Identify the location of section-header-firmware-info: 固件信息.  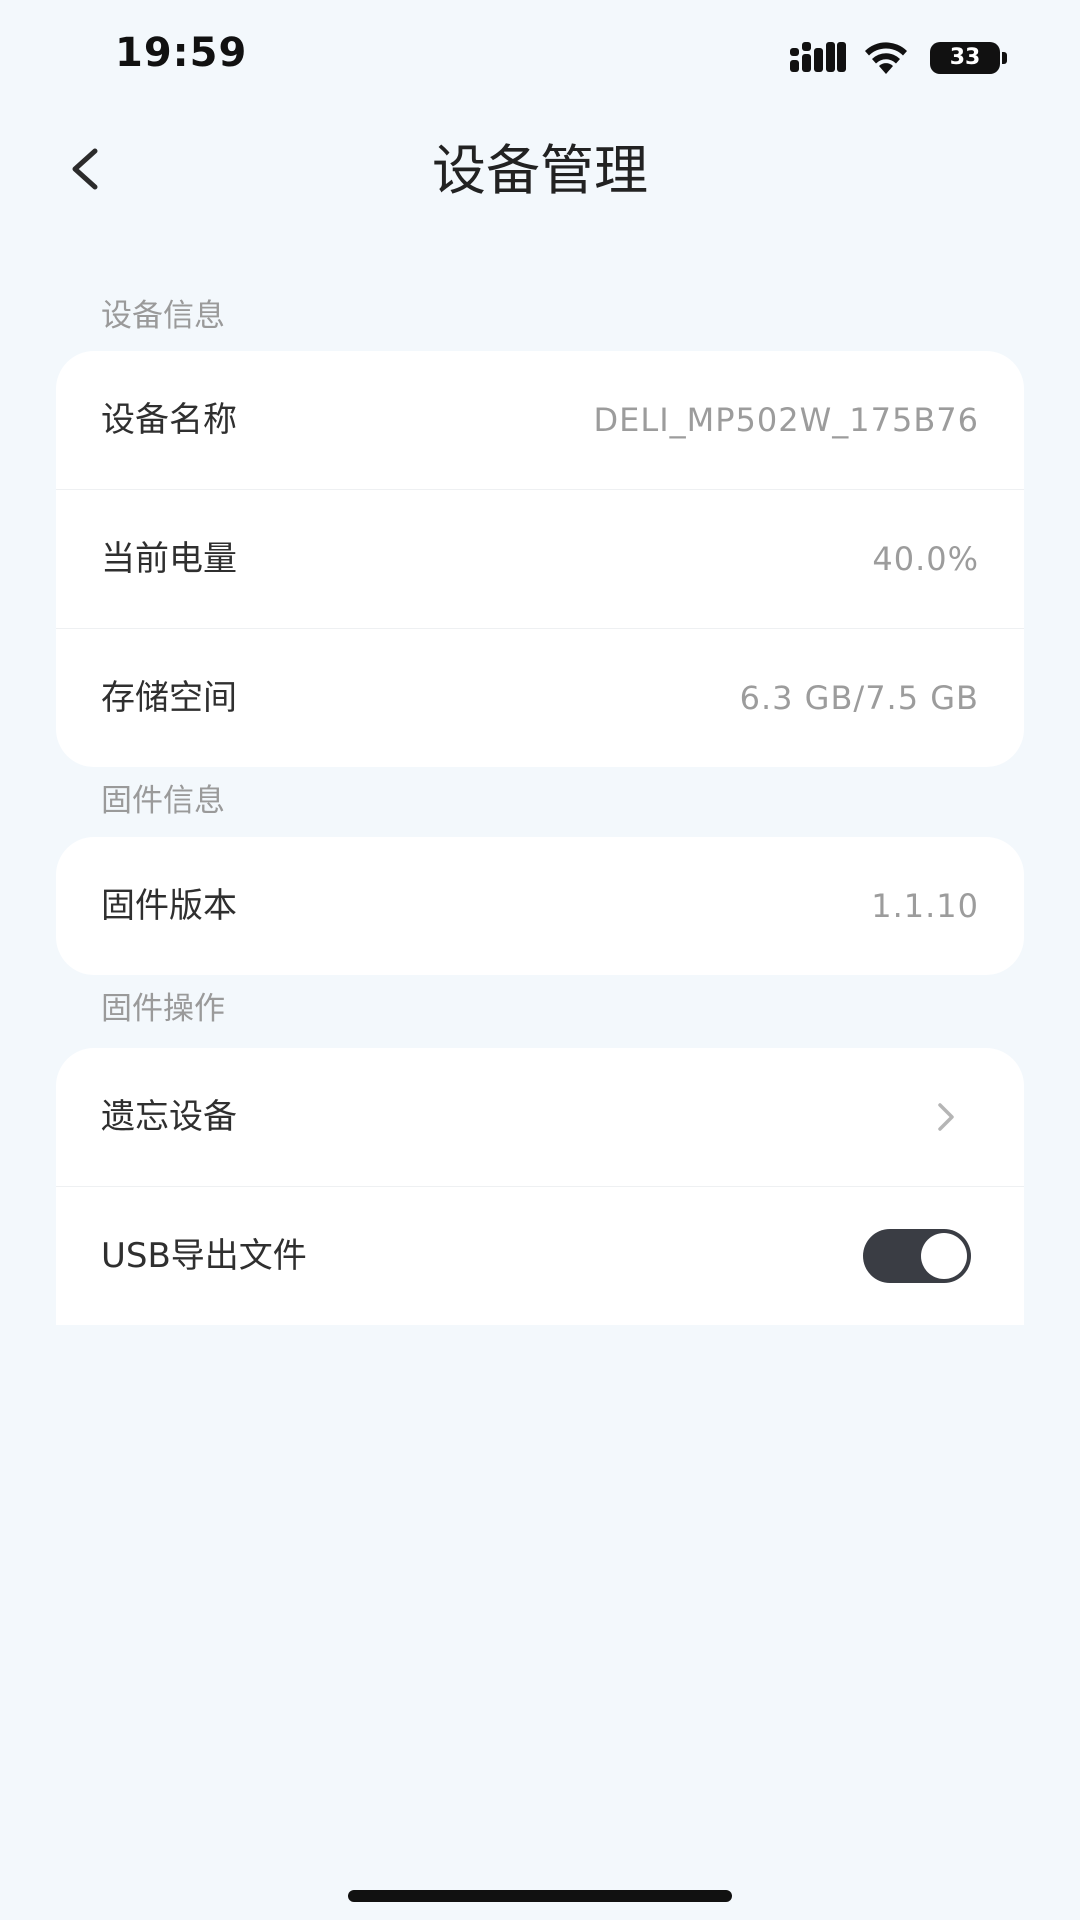
(163, 801).